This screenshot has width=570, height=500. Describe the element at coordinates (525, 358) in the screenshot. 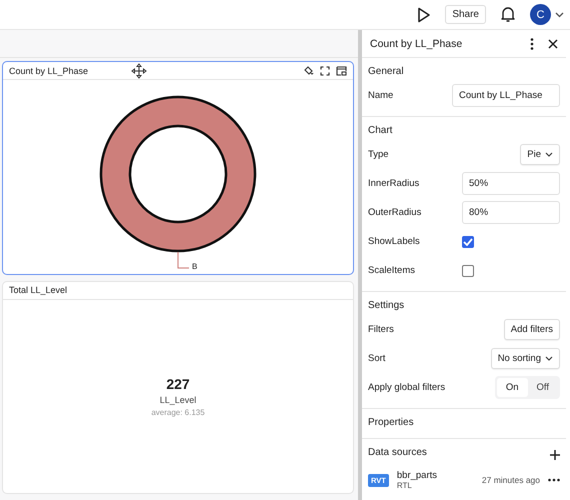

I see `sort-dropdown: No sorting` at that location.